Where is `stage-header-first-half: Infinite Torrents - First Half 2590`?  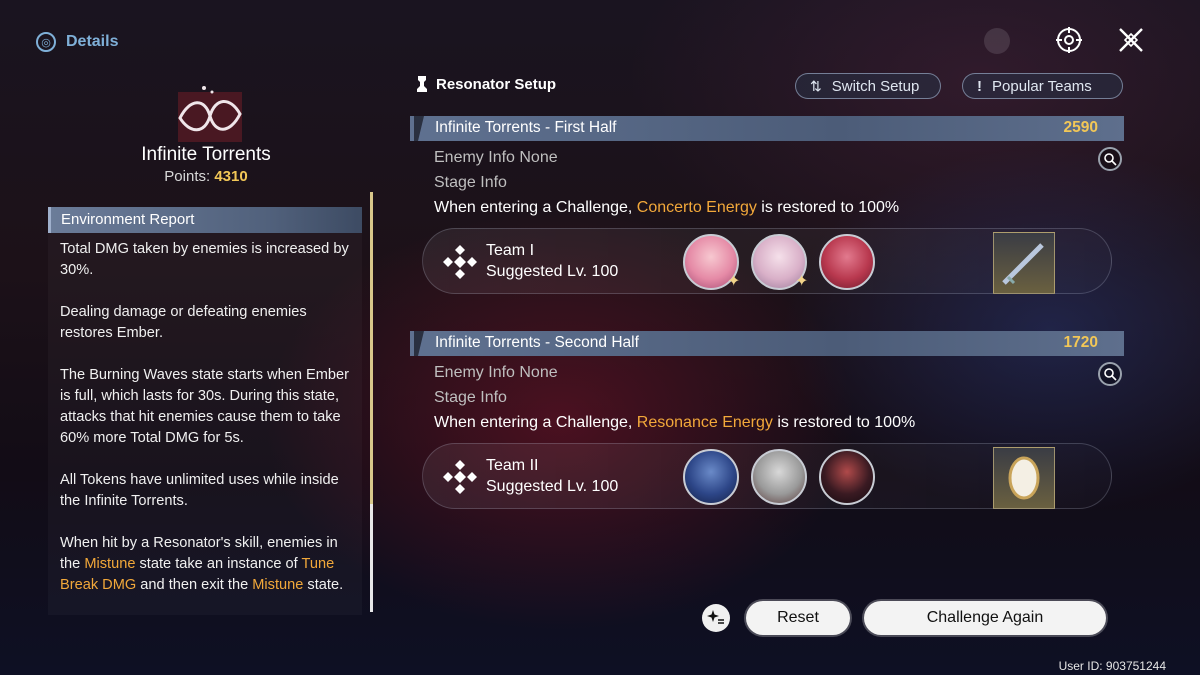
stage-header-first-half: Infinite Torrents - First Half 2590 is located at coordinates (767, 128).